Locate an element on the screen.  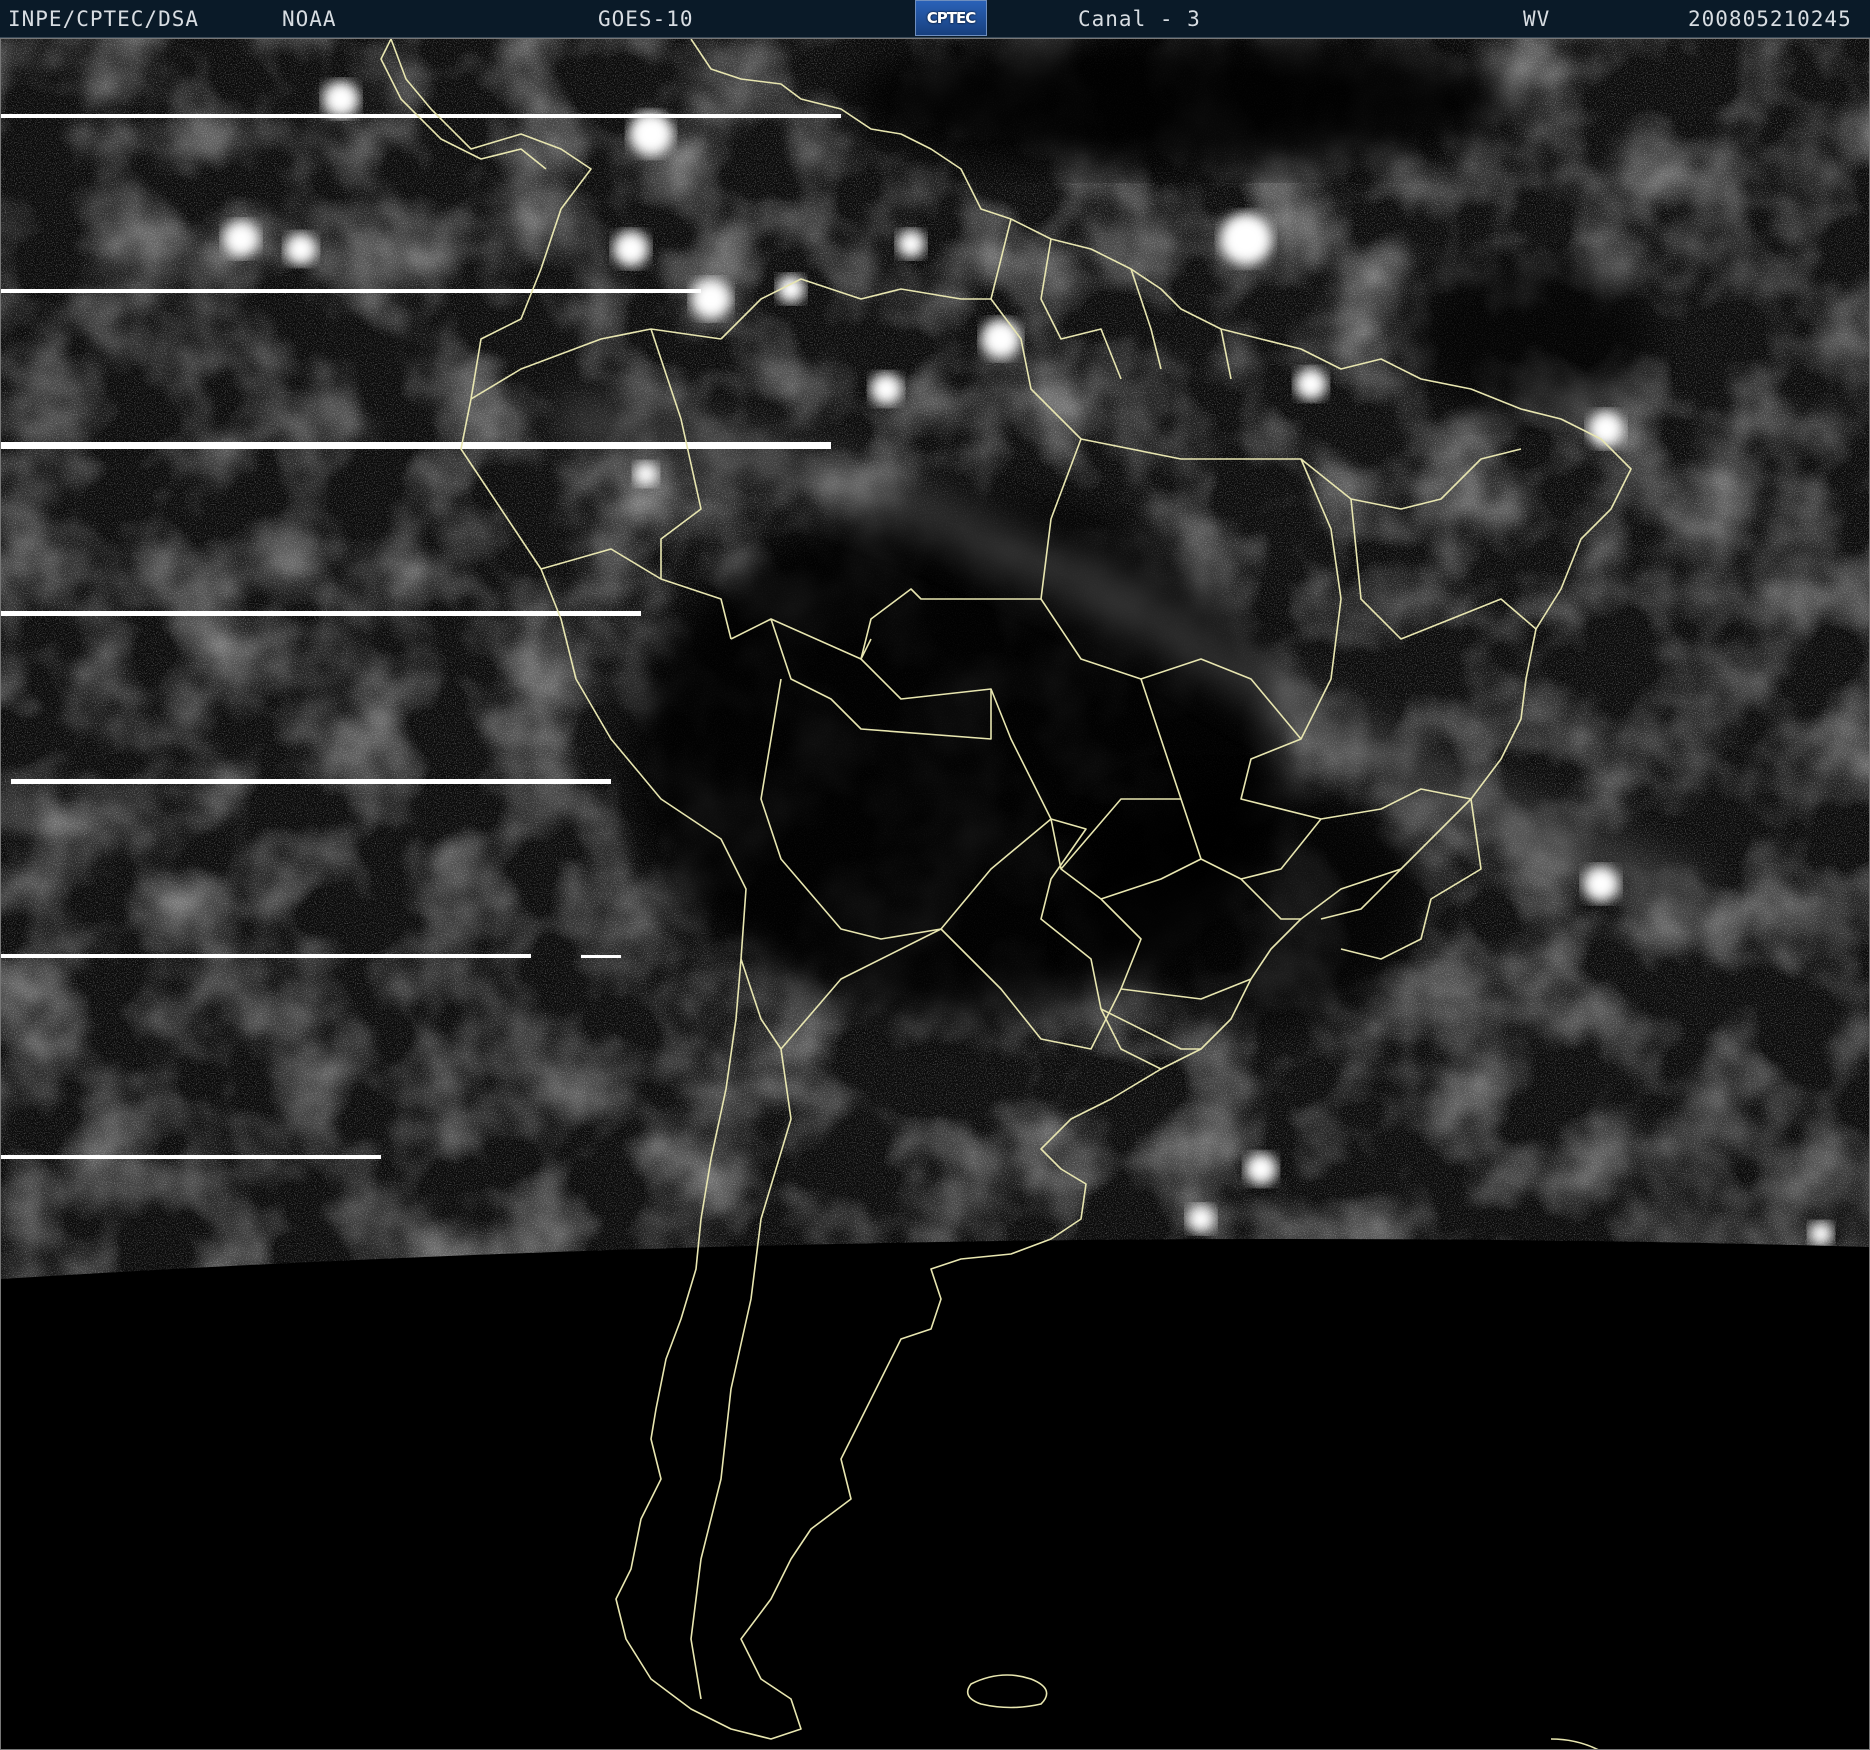
timestamp-label: 200805210245 is located at coordinates (1770, 19).